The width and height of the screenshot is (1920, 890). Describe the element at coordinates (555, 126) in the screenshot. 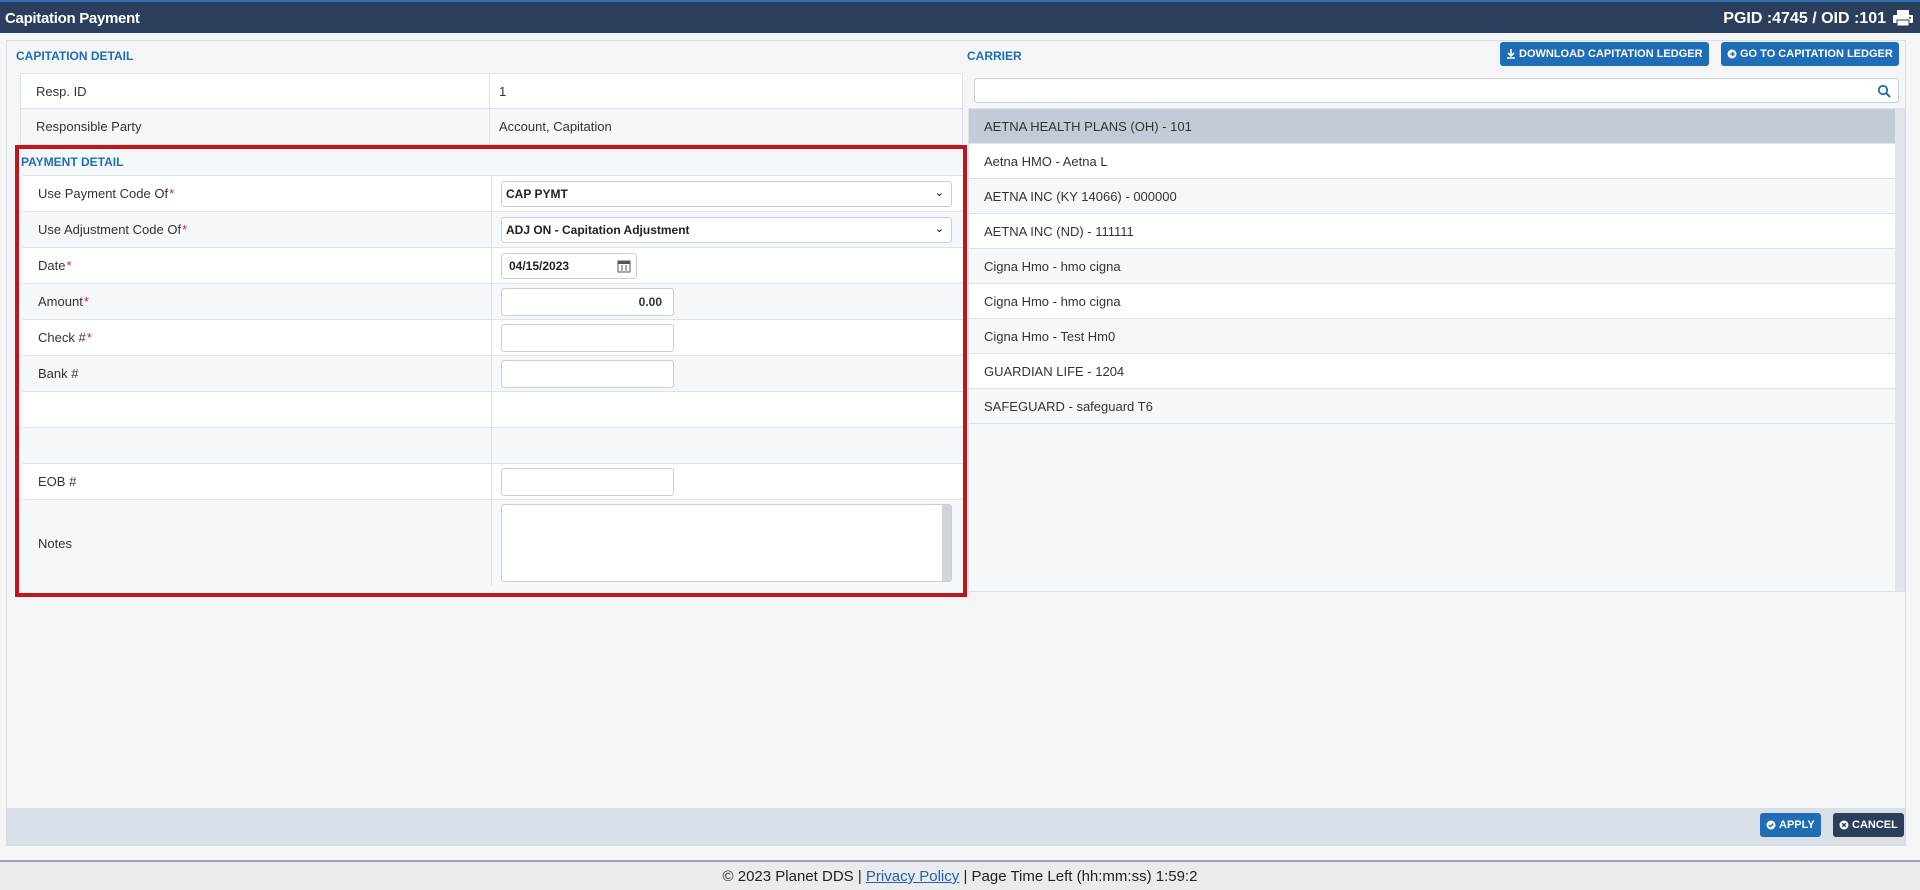

I see `responsible-party-value: Account, Capitation` at that location.